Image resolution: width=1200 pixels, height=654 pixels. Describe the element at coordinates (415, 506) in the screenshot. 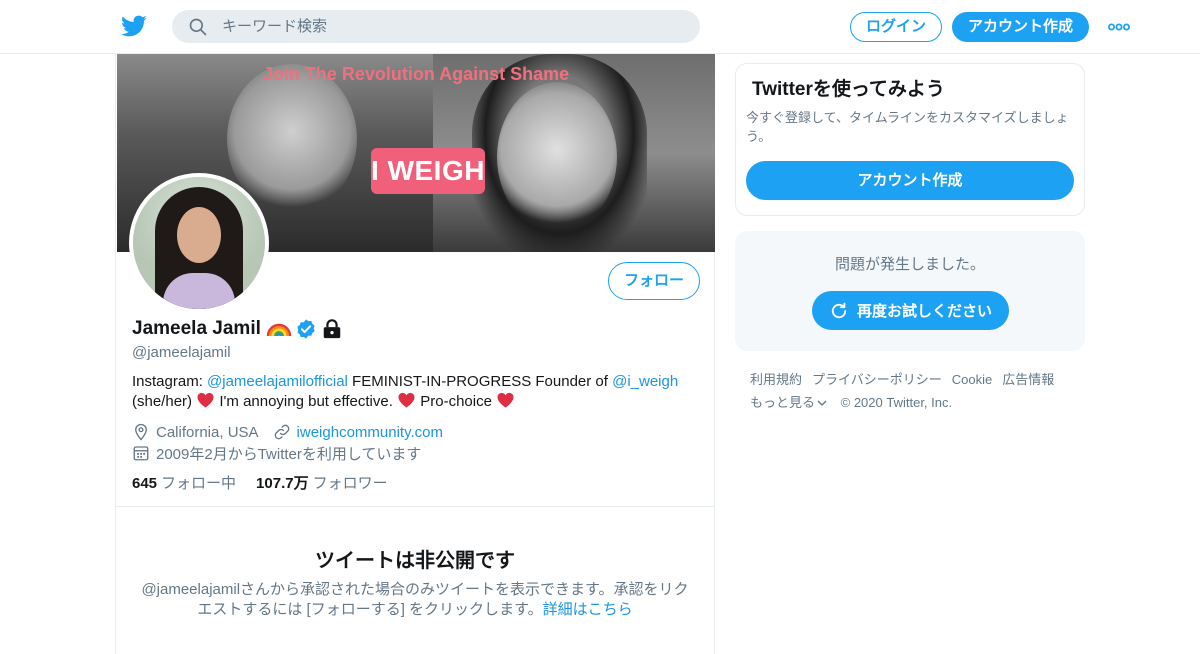

I see `divider` at that location.